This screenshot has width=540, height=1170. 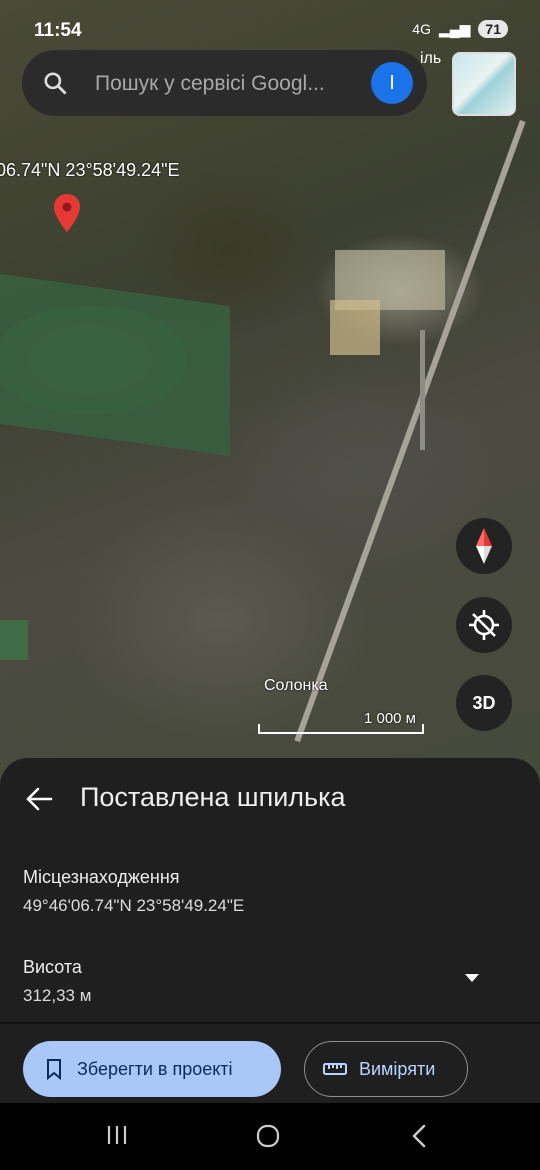 I want to click on location-off-icon, so click(x=484, y=625).